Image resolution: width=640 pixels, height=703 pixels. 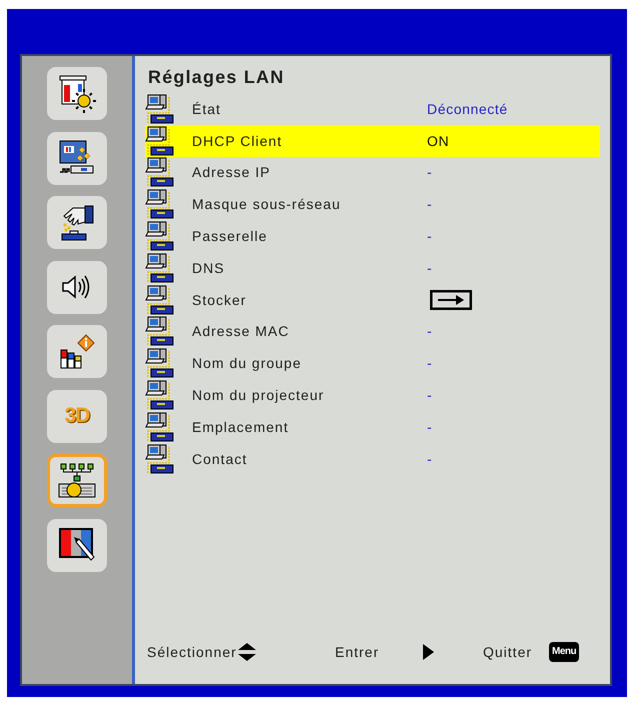 What do you see at coordinates (372, 300) in the screenshot?
I see `menu-row: Stocker` at bounding box center [372, 300].